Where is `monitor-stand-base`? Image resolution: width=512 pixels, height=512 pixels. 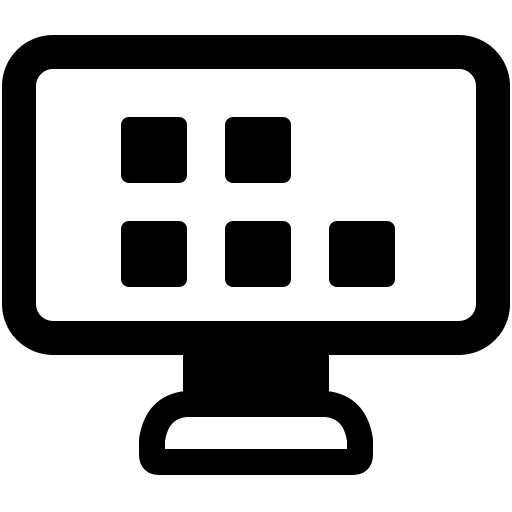 monitor-stand-base is located at coordinates (256, 433).